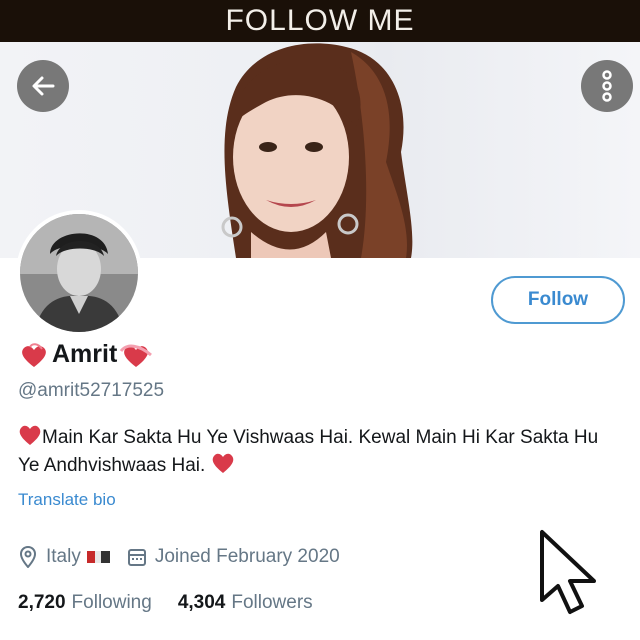 Image resolution: width=640 pixels, height=640 pixels. I want to click on display-name-row: Amrit, so click(85, 354).